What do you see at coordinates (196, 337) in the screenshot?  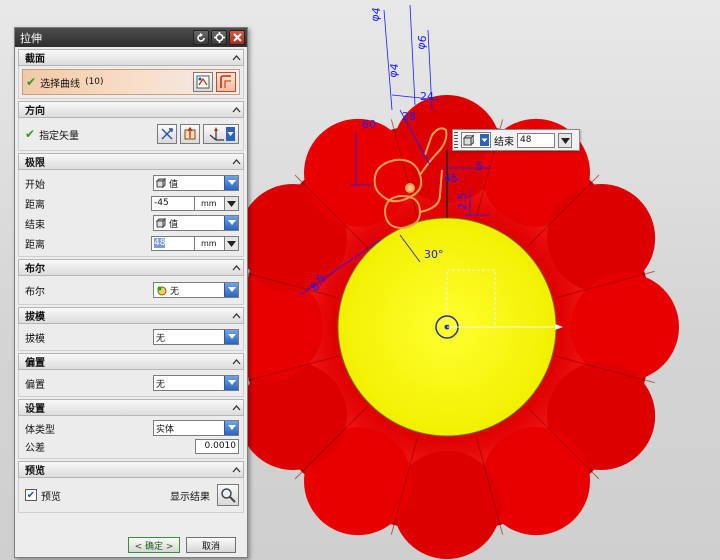 I see `draft-select: 无` at bounding box center [196, 337].